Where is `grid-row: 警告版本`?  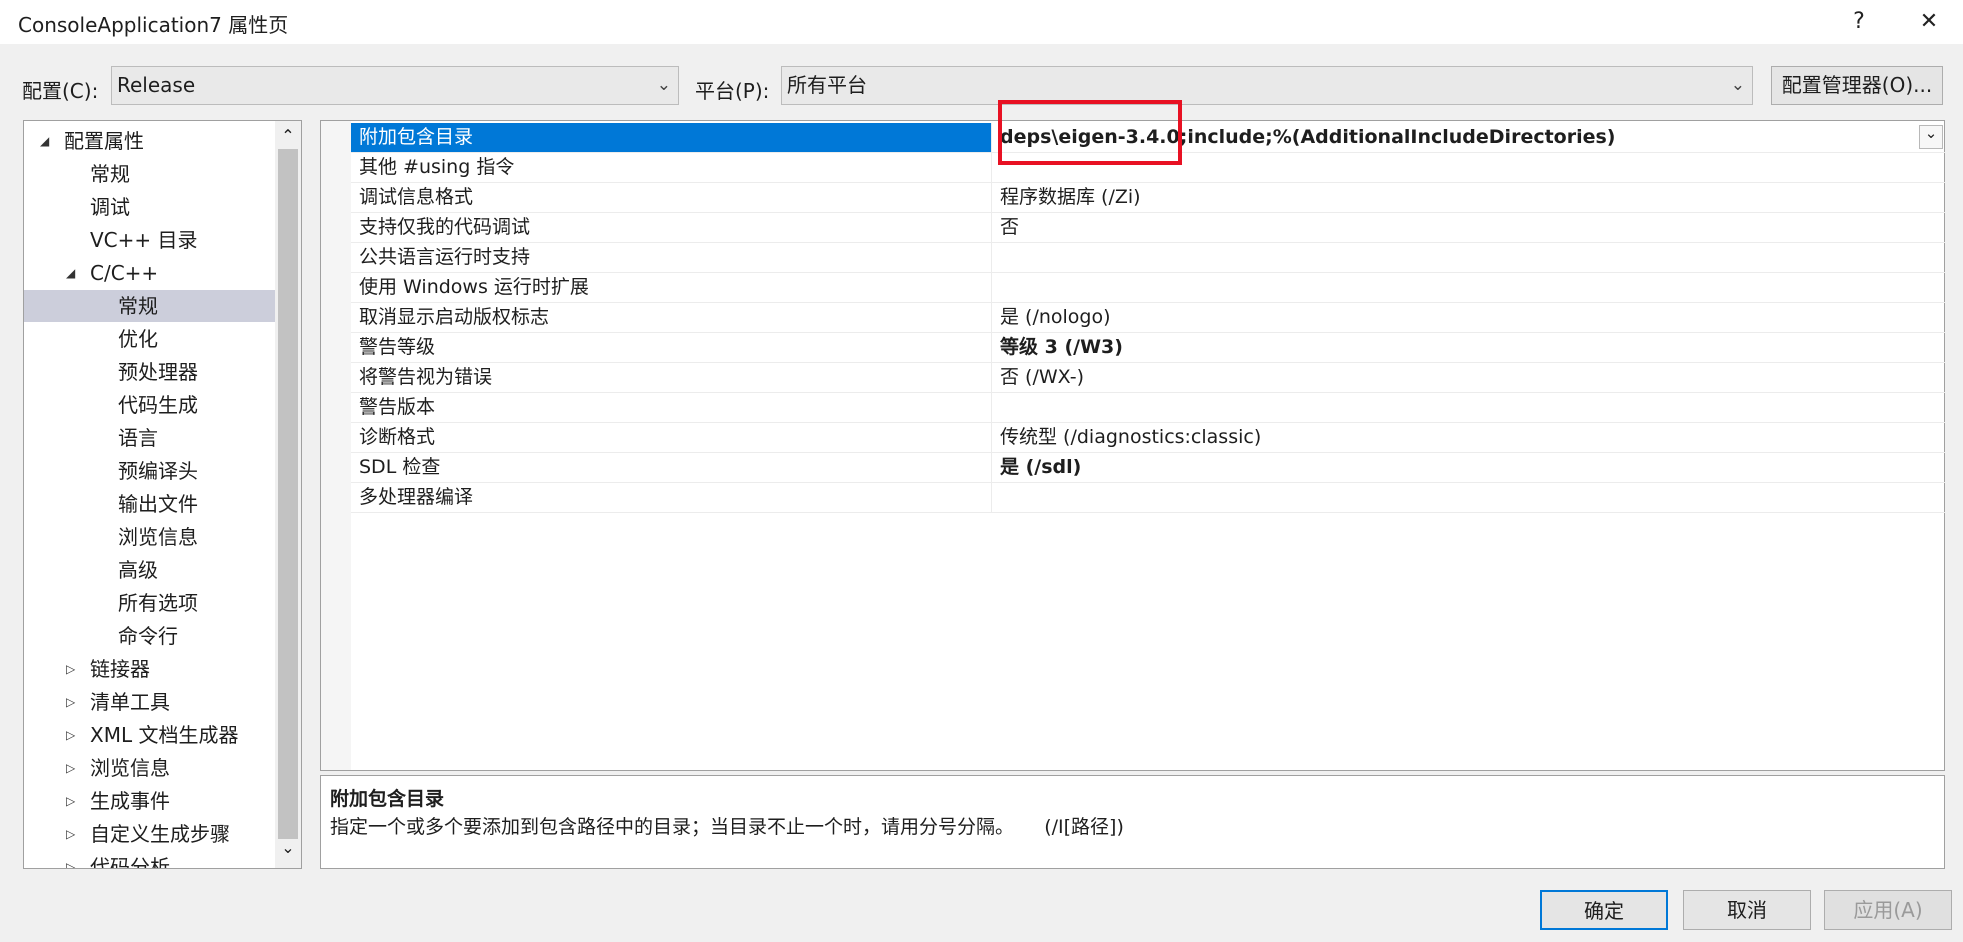 grid-row: 警告版本 is located at coordinates (1148, 408).